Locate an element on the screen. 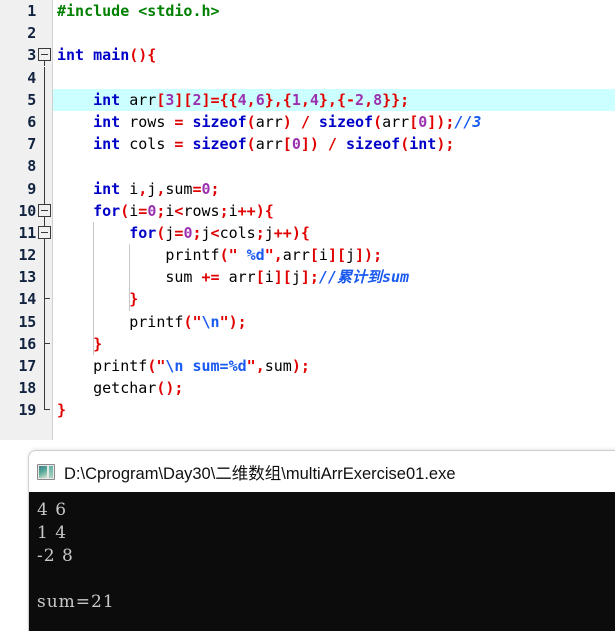 This screenshot has height=631, width=615. code-line: printf("\n"); is located at coordinates (334, 321).